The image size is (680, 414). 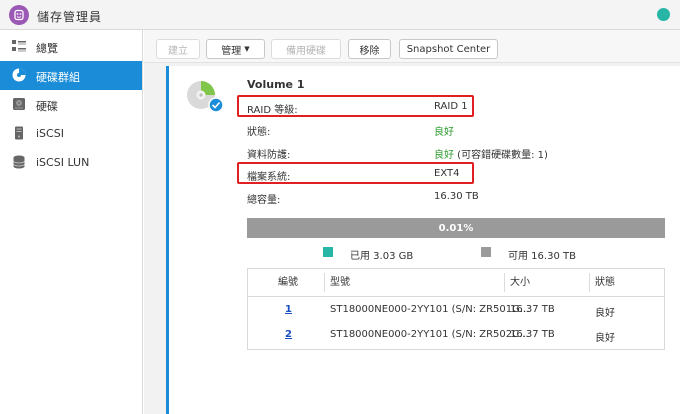 What do you see at coordinates (264, 200) in the screenshot?
I see `total-capacity-label: 總容量:` at bounding box center [264, 200].